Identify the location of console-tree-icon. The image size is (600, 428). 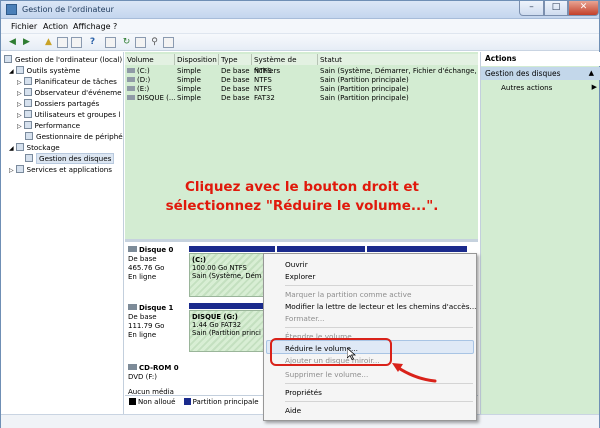
(62, 42).